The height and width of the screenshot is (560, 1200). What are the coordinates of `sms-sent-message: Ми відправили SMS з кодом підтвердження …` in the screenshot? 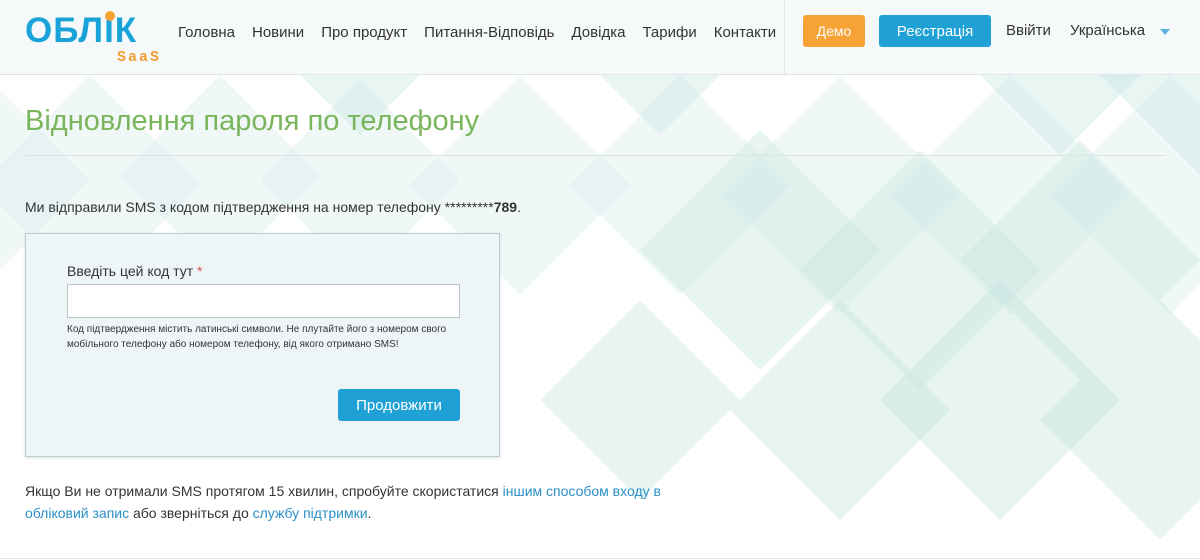 It's located at (273, 207).